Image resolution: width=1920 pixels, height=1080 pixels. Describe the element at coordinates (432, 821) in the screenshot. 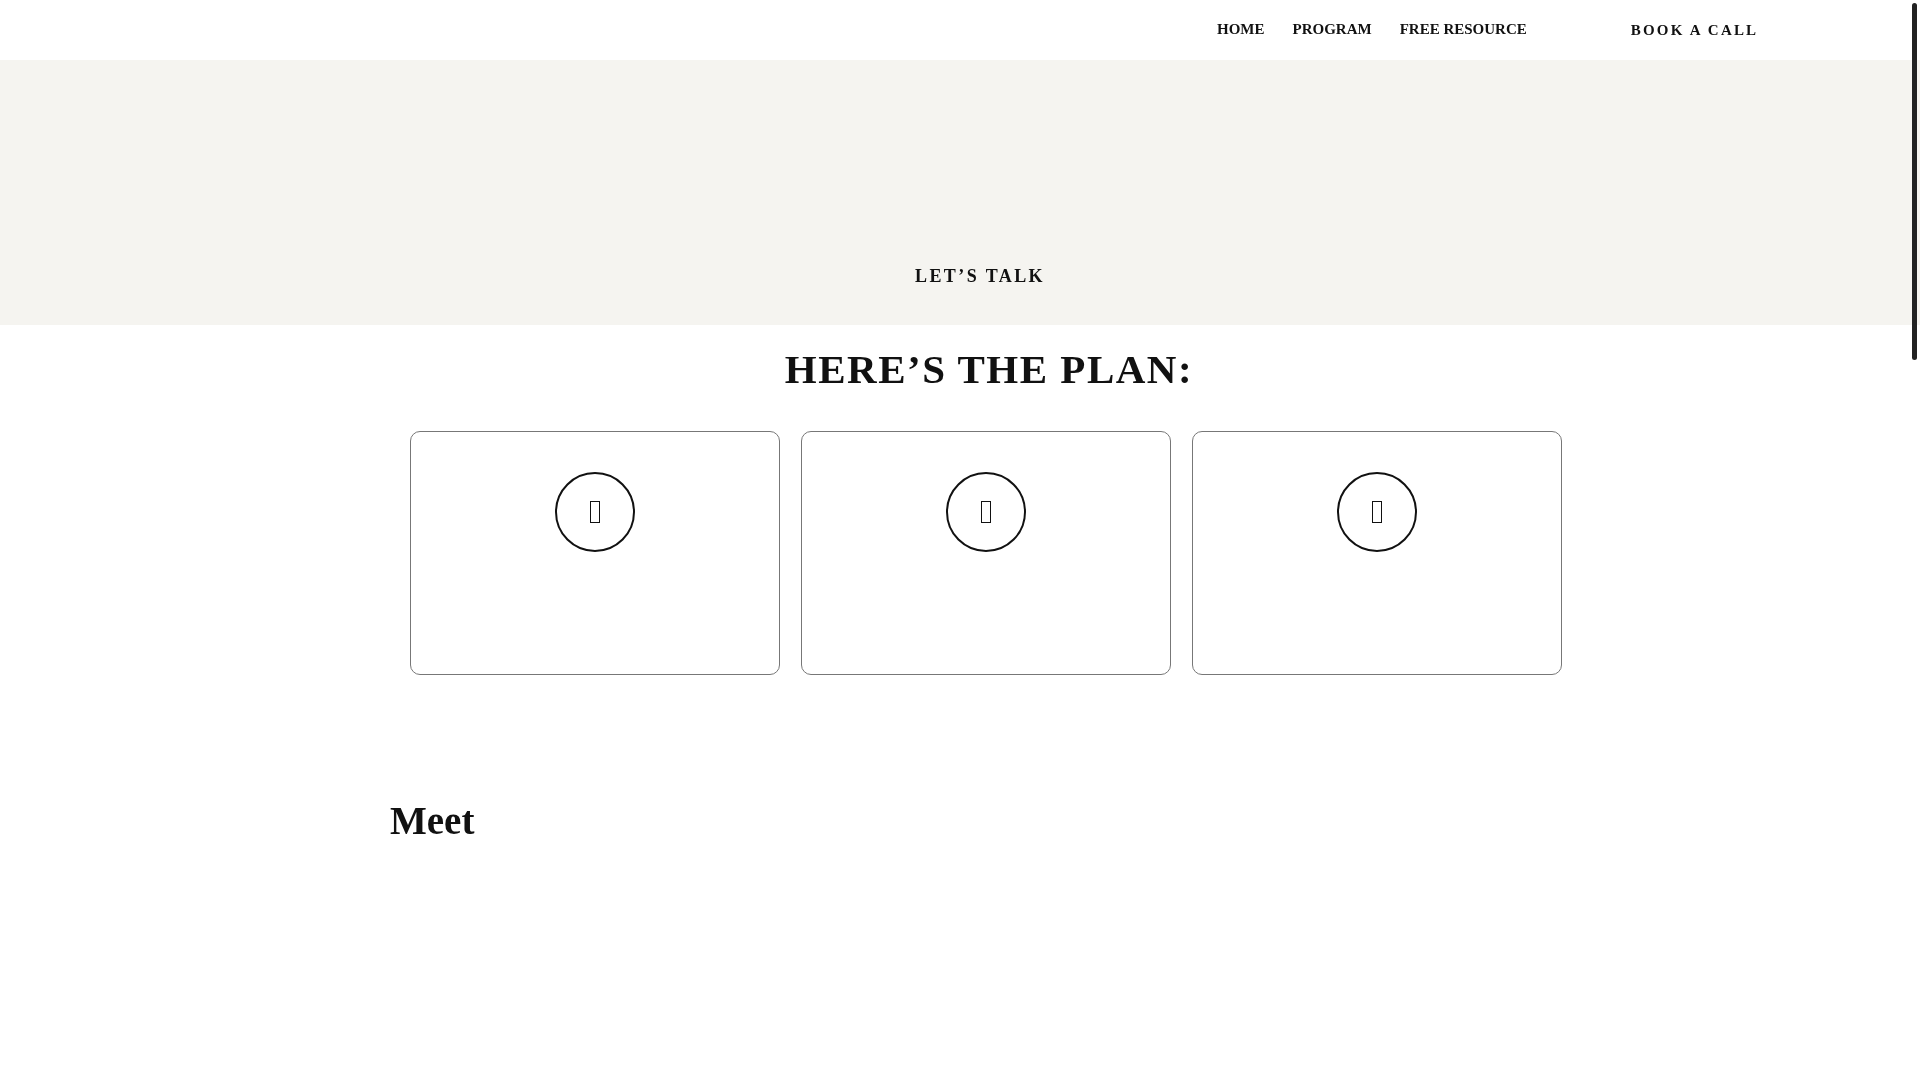

I see `meet-heading: Meet` at that location.